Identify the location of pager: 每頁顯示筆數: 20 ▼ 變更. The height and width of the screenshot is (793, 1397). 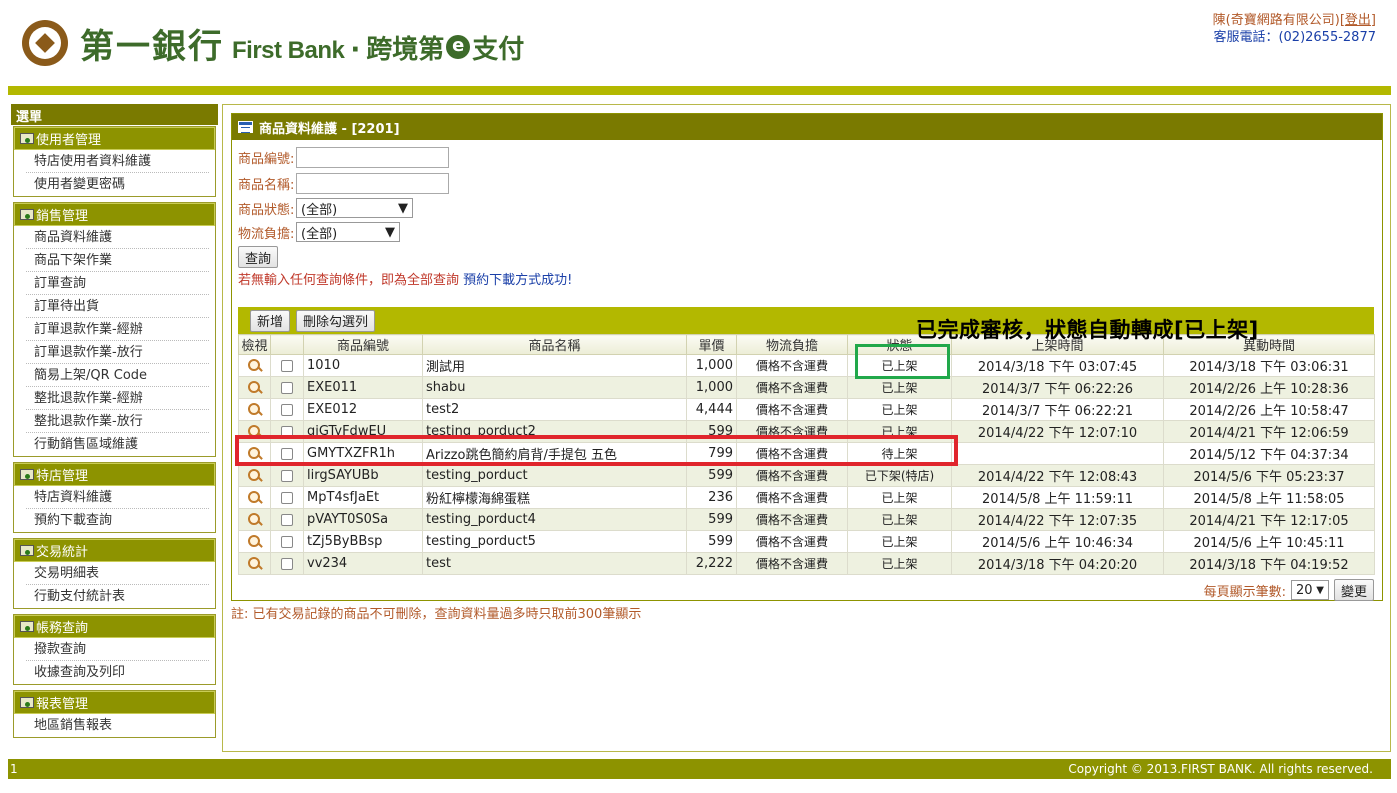
(1289, 590).